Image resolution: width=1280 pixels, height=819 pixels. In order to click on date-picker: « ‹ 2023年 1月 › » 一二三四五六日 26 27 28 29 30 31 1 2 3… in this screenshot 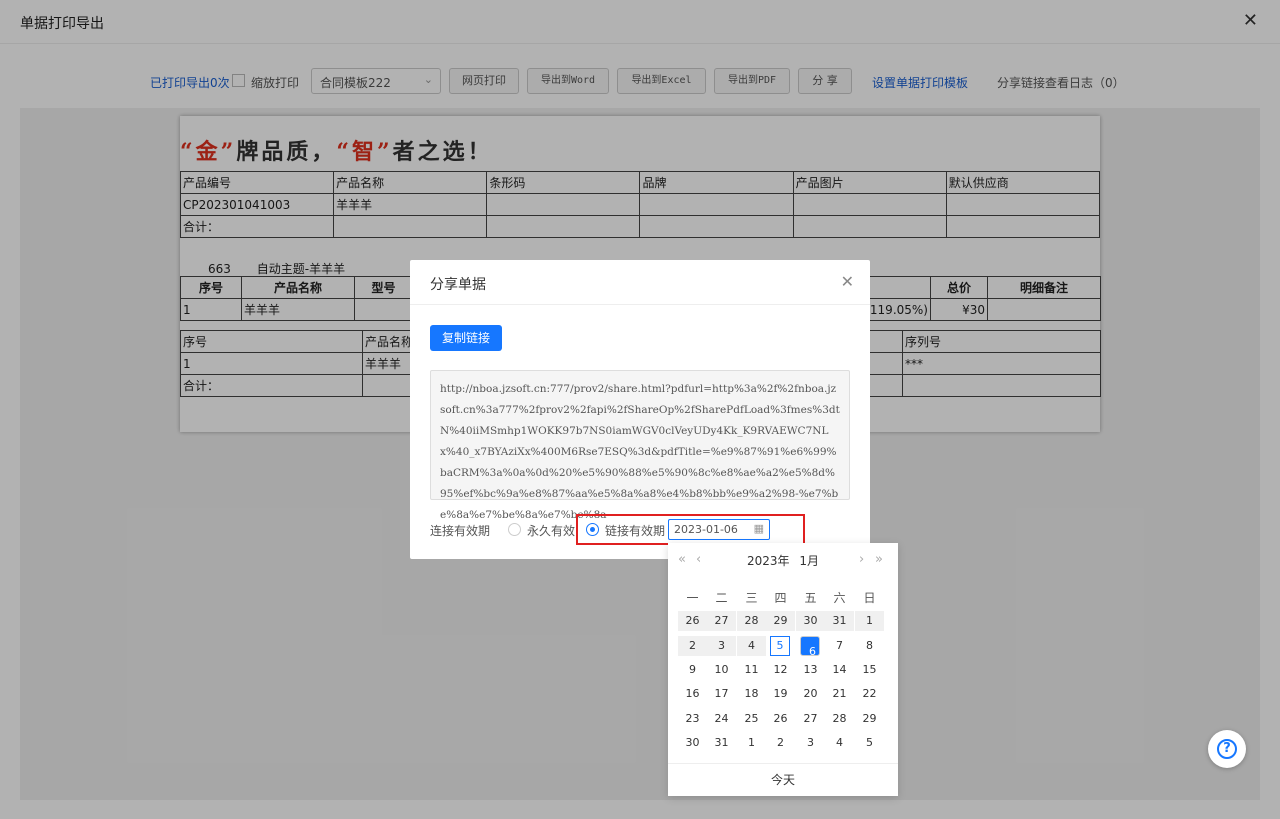, I will do `click(783, 669)`.